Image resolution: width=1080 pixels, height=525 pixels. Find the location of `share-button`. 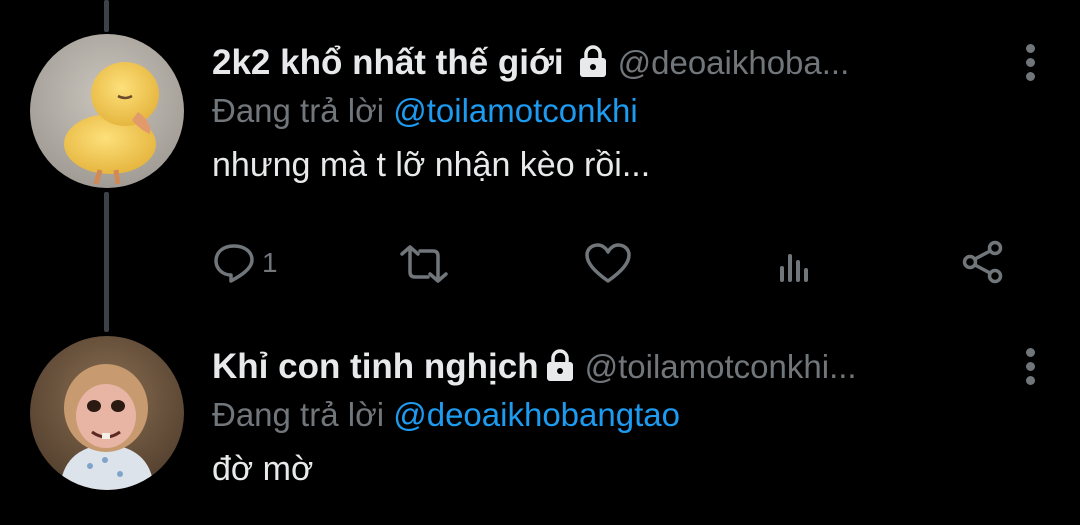

share-button is located at coordinates (983, 262).